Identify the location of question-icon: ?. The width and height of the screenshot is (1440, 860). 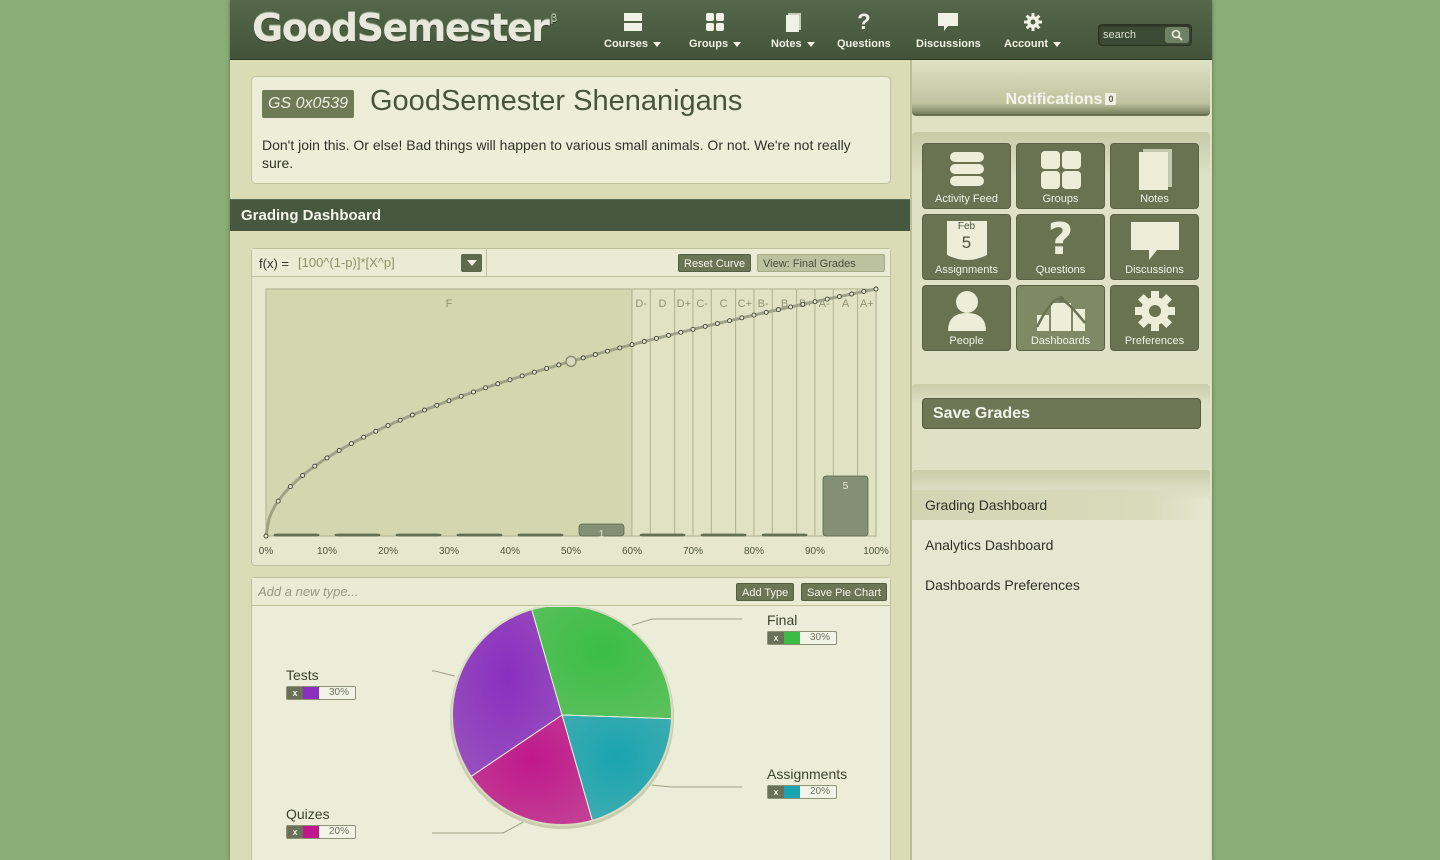
(864, 21).